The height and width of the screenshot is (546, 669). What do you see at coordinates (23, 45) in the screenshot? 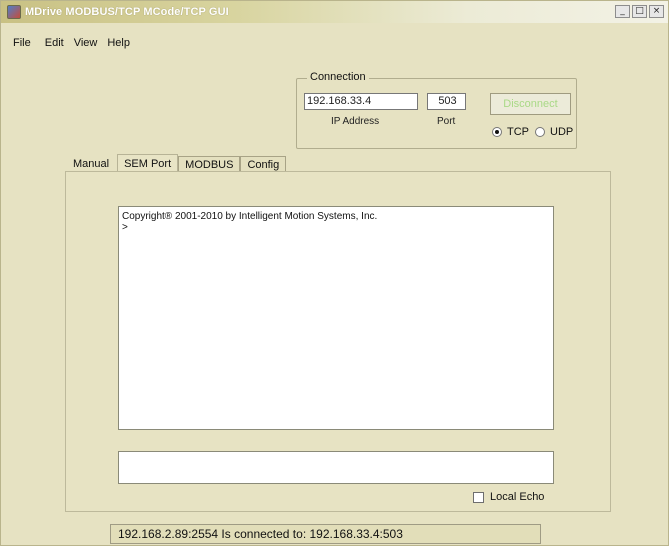
I see `menu-file: File` at bounding box center [23, 45].